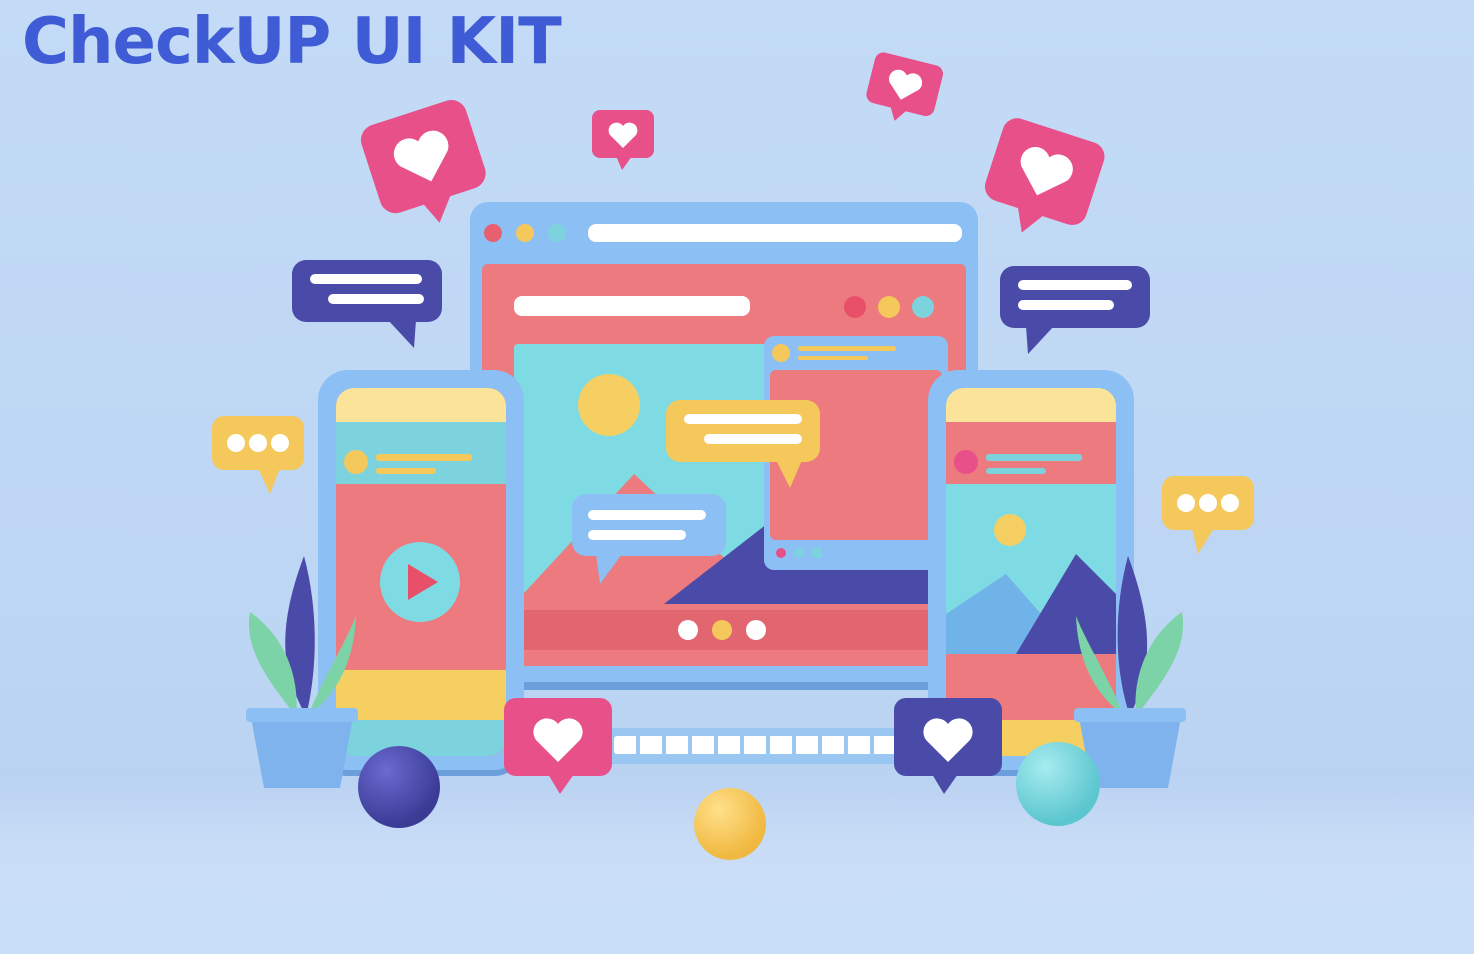 The image size is (1474, 954). I want to click on keyboard, so click(760, 746).